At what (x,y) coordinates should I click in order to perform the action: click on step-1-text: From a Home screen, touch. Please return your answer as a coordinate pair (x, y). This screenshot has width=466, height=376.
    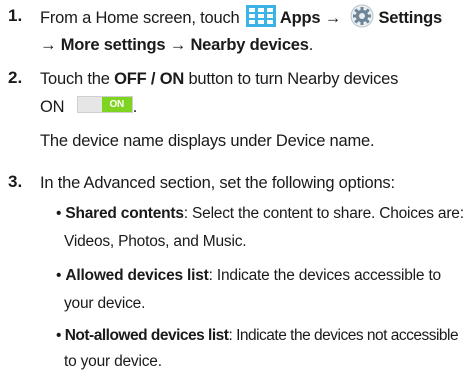
    Looking at the image, I should click on (140, 18).